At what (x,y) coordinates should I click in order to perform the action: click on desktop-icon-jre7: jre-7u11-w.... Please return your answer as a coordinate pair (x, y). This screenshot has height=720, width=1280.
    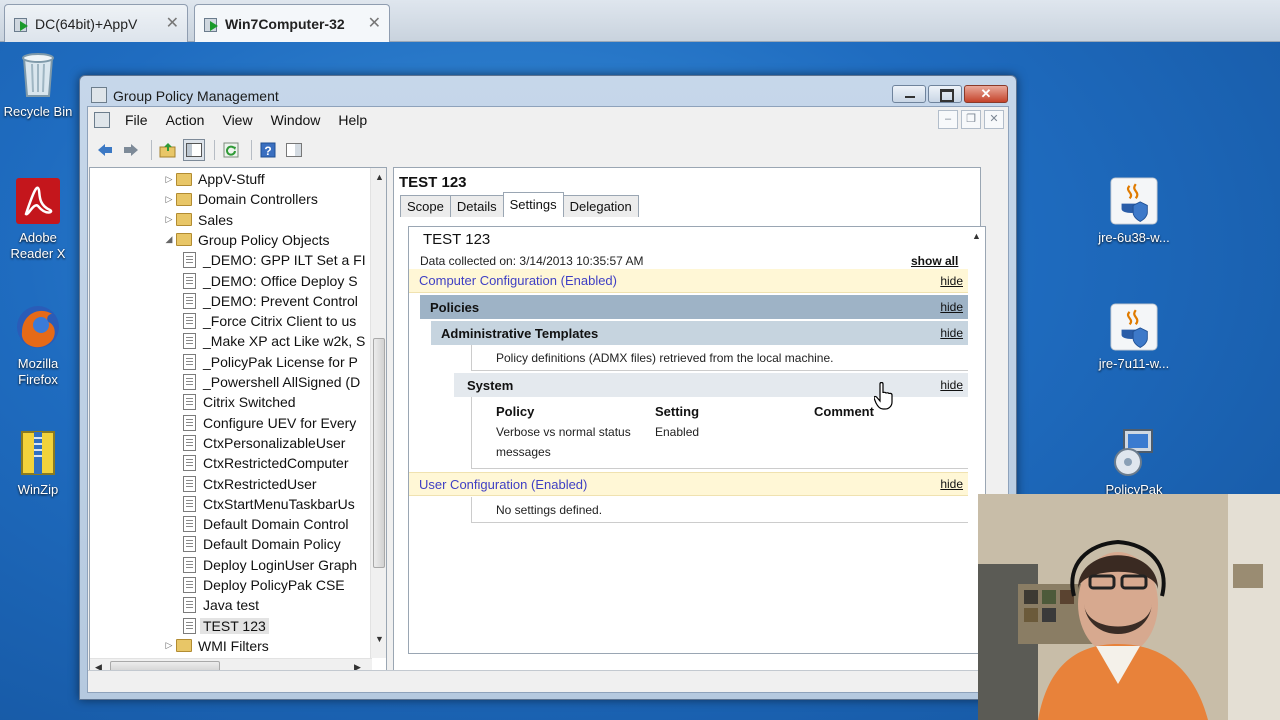
    Looking at the image, I should click on (1134, 337).